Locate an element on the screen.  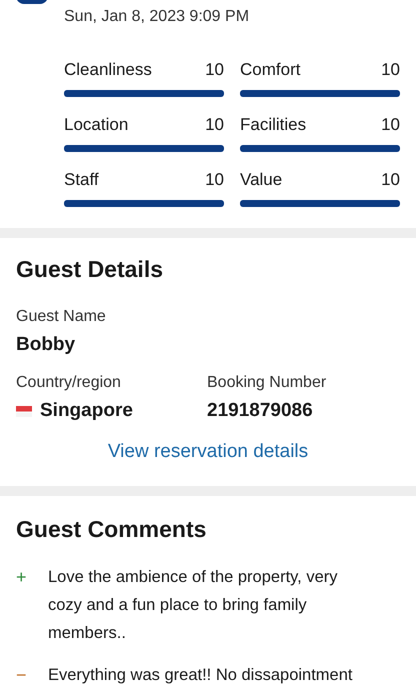
rating-label: Staff is located at coordinates (81, 179).